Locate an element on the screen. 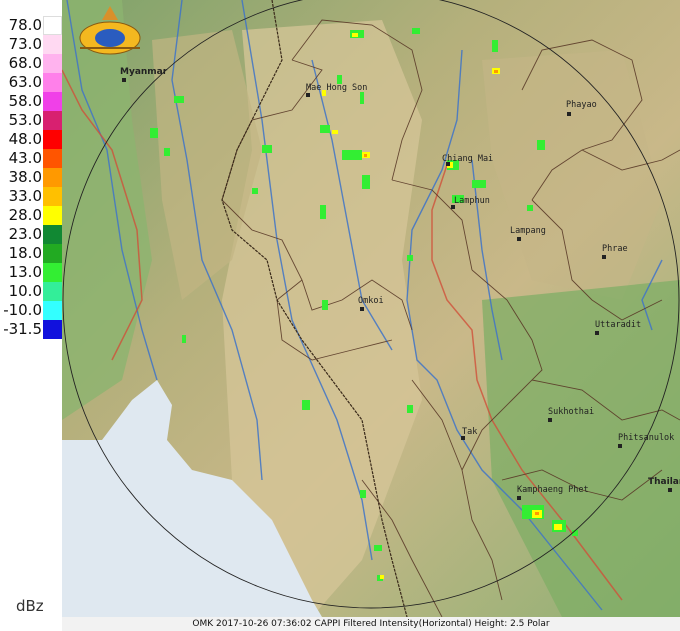  legend-row: 63.0 is located at coordinates (31, 82).